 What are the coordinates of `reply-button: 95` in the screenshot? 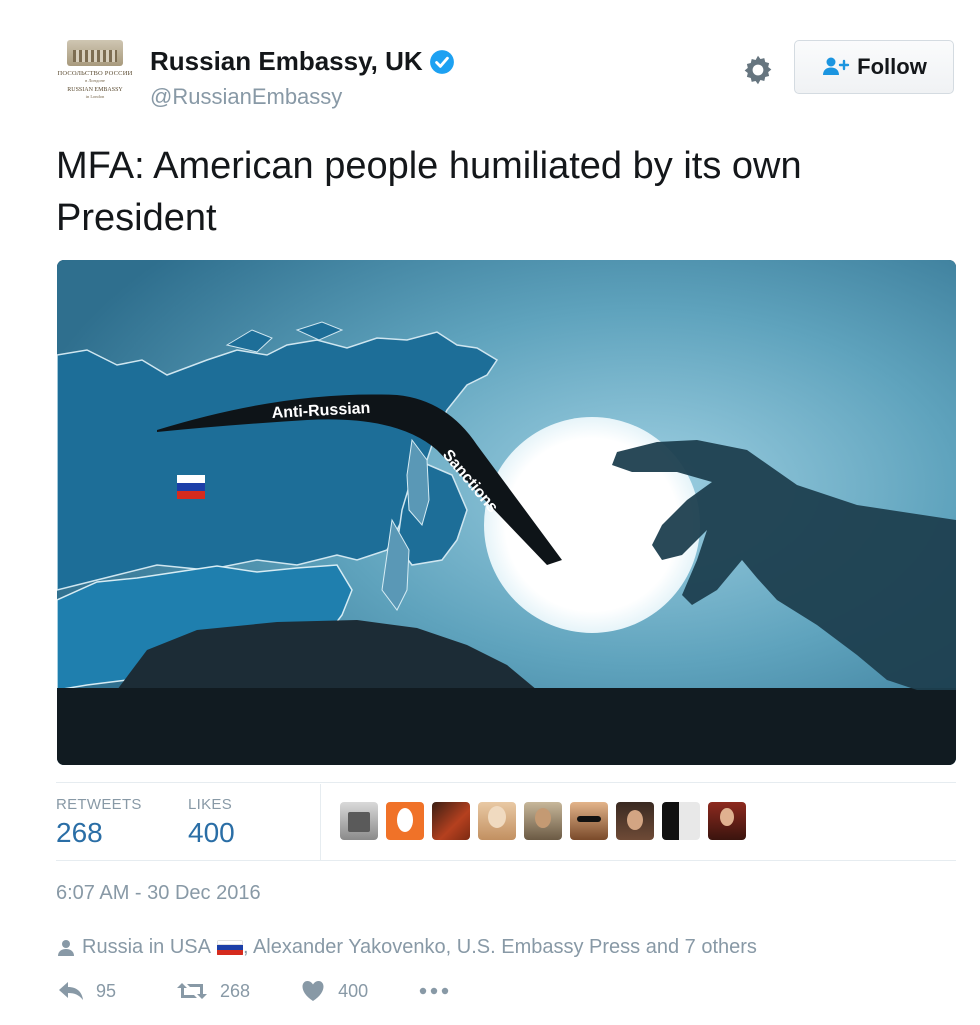 It's located at (87, 991).